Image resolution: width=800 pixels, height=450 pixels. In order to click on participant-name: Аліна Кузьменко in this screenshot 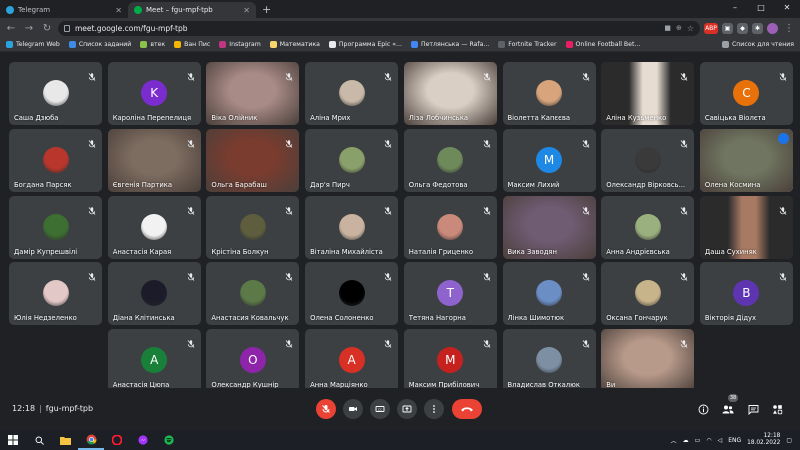, I will do `click(636, 118)`.